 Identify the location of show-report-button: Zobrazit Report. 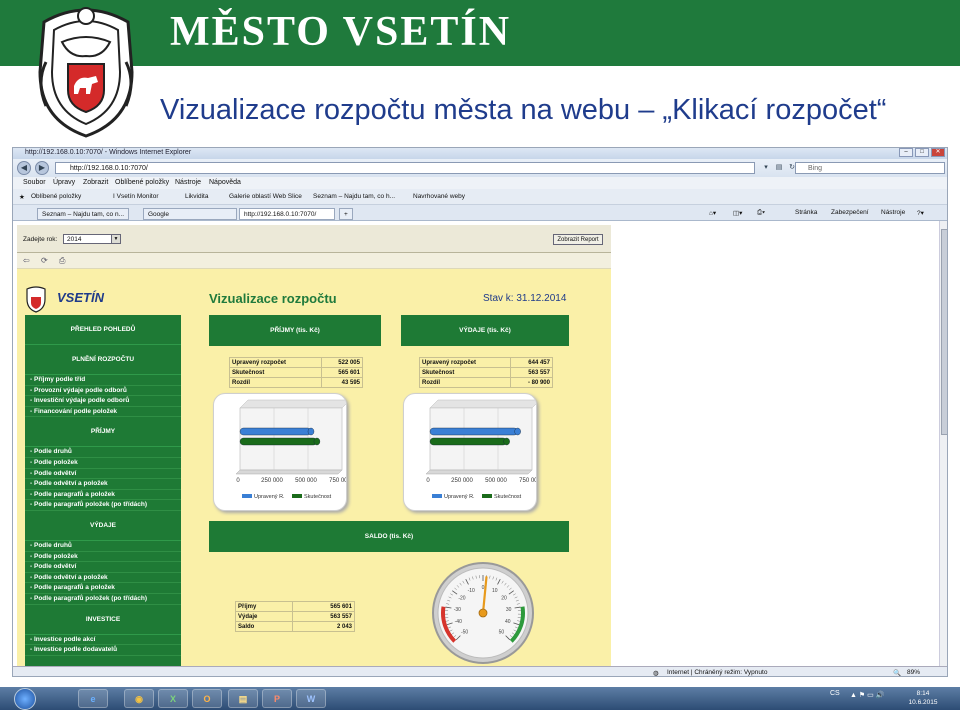
(578, 239).